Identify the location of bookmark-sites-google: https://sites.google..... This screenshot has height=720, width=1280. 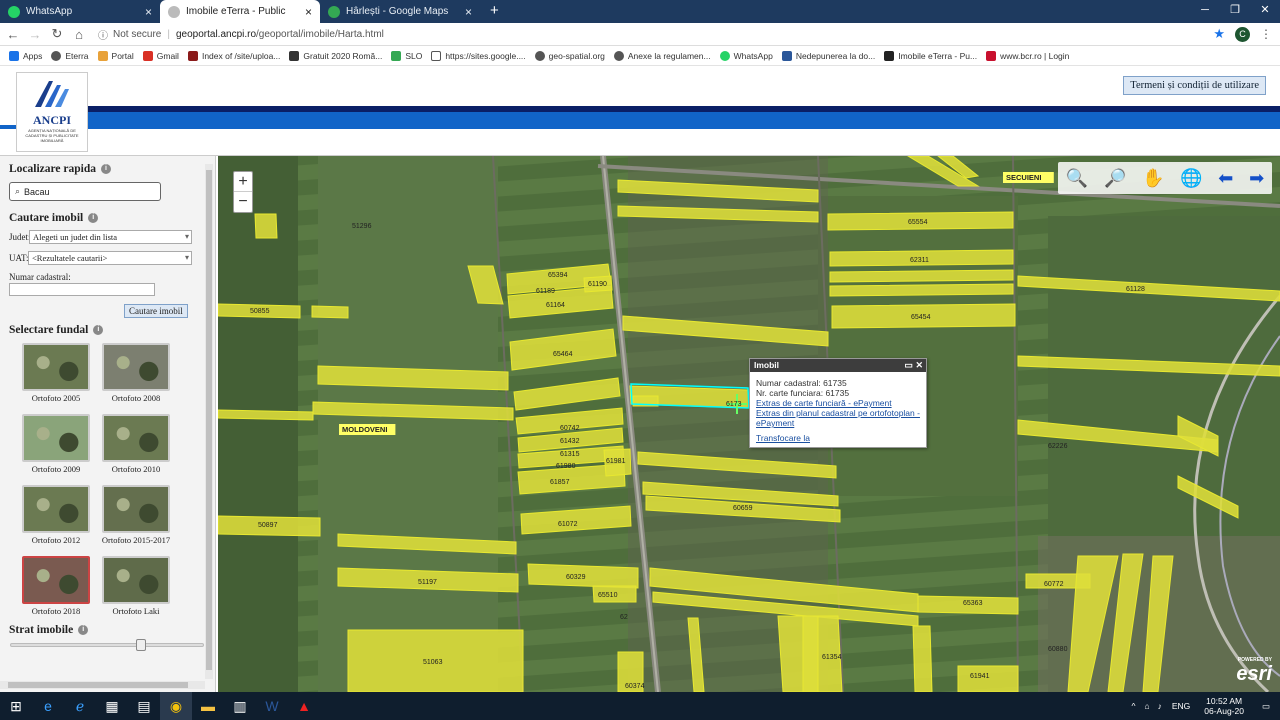
(478, 55).